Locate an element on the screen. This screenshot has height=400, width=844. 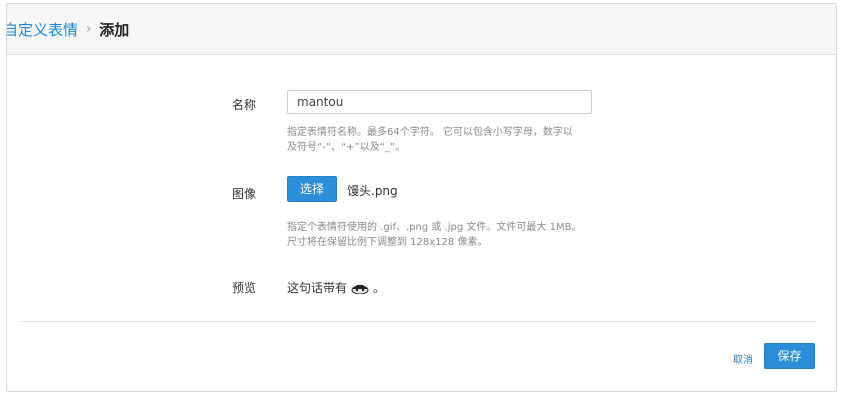
preview-sentence: 这句话带有 。 is located at coordinates (336, 287).